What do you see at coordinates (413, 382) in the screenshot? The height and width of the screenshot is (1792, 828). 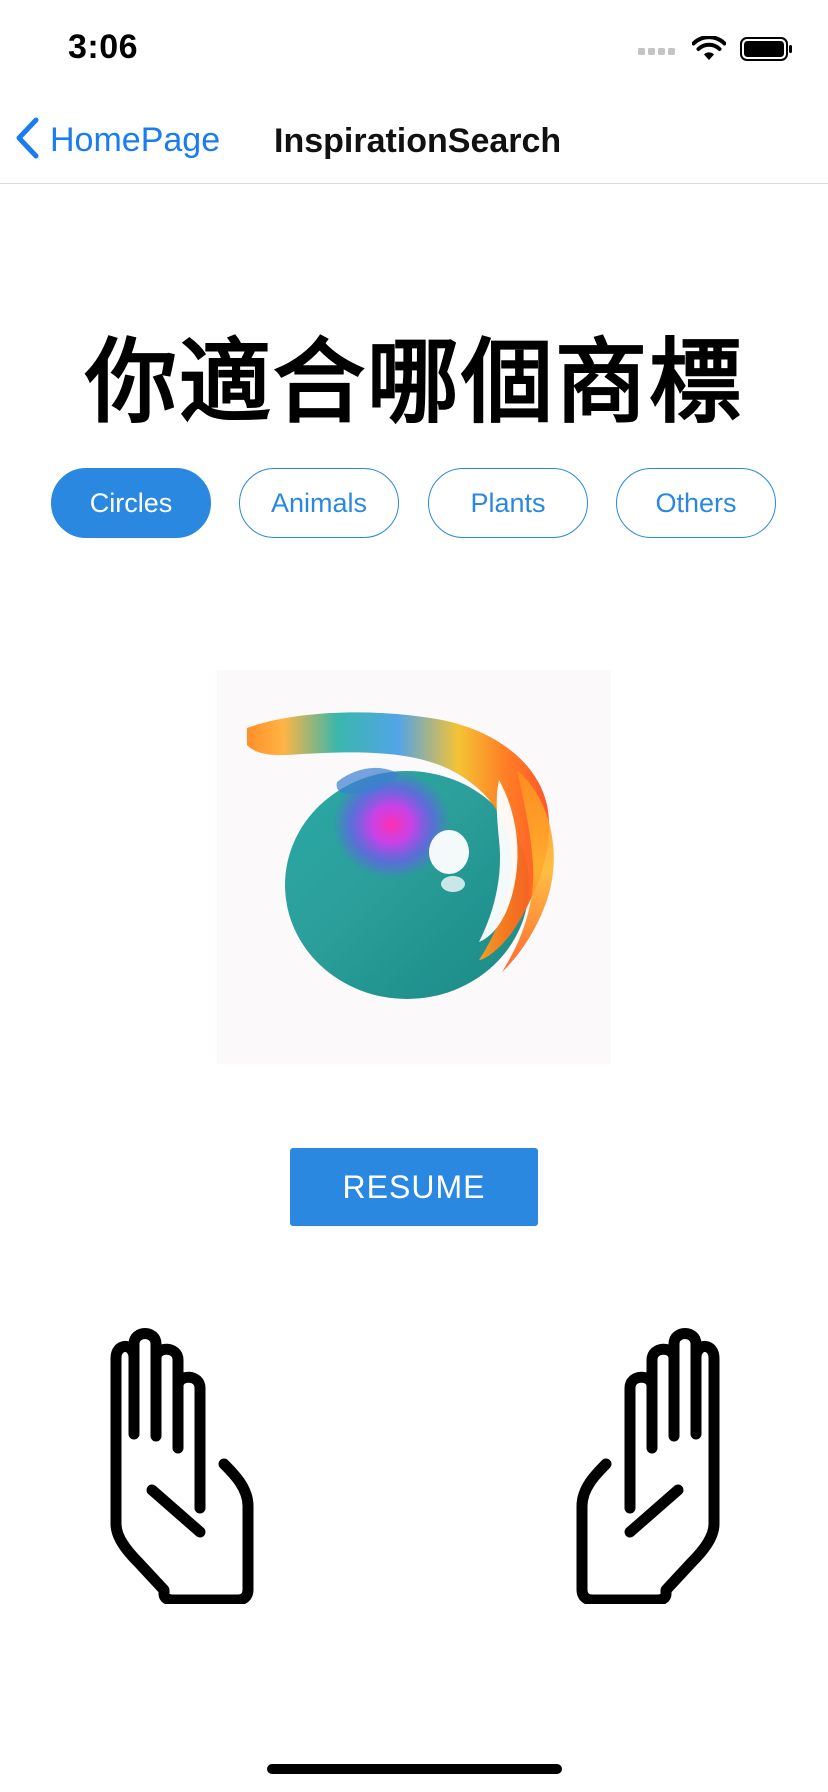 I see `page-headline: 你適合哪個商標` at bounding box center [413, 382].